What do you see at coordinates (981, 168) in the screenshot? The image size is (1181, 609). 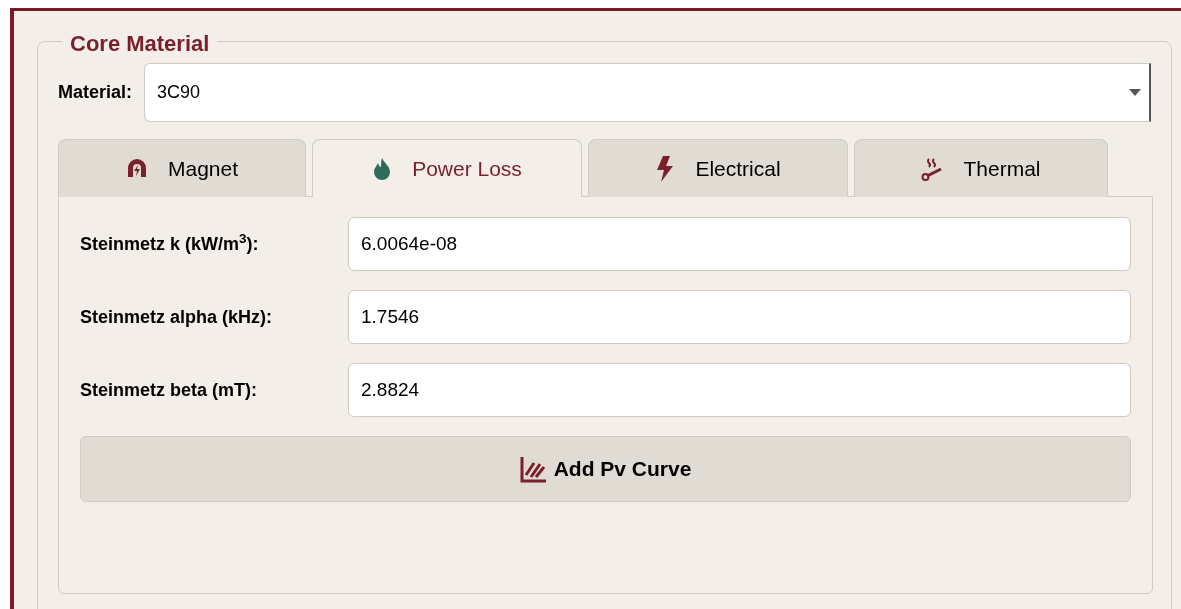 I see `tab: Thermal` at bounding box center [981, 168].